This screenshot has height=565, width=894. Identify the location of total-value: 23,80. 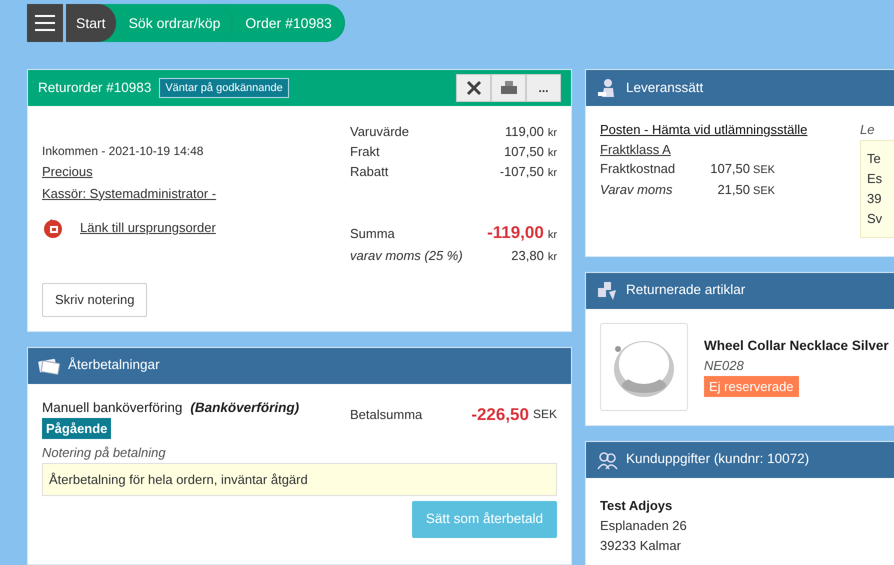
(527, 255).